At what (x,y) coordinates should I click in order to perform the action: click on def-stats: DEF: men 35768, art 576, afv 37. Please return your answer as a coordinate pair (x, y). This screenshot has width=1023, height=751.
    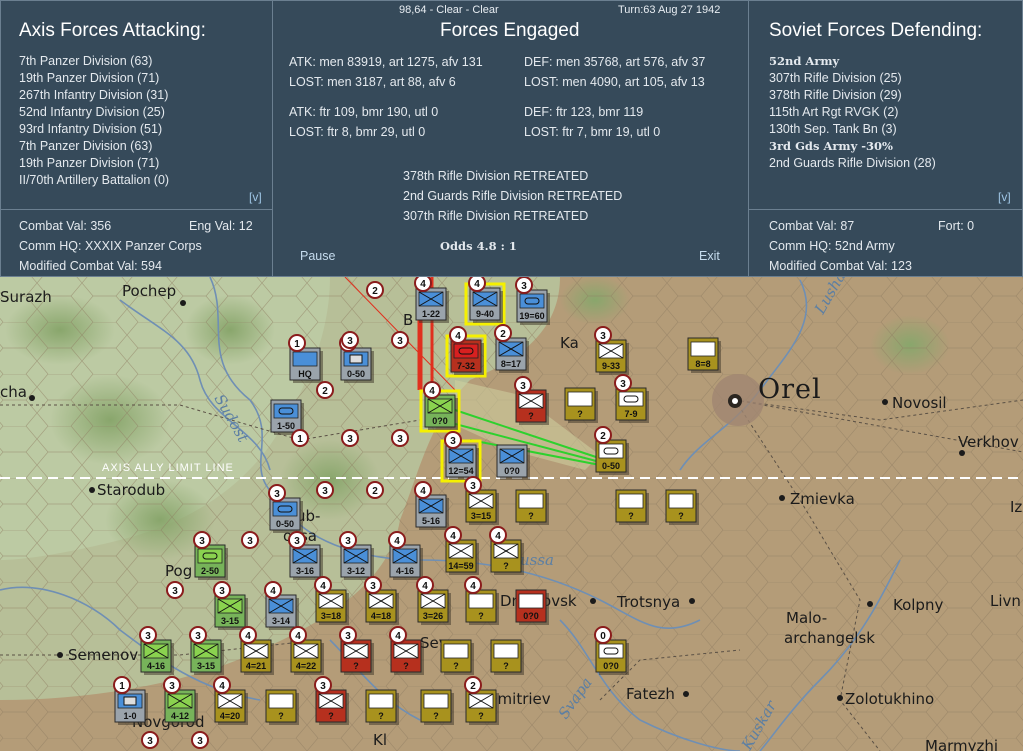
    Looking at the image, I should click on (615, 62).